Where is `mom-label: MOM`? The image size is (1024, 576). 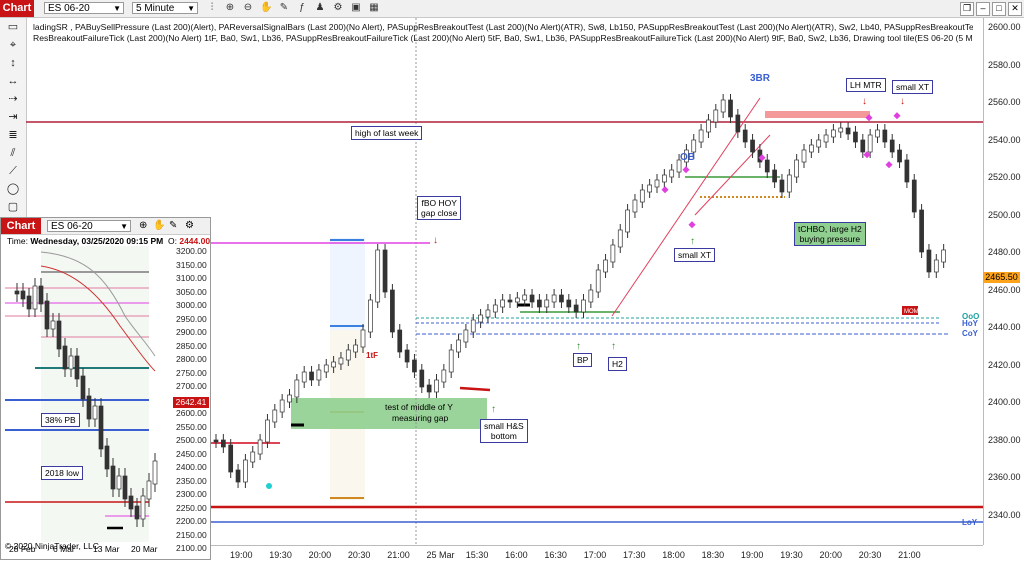
mom-label: MOM is located at coordinates (911, 312).